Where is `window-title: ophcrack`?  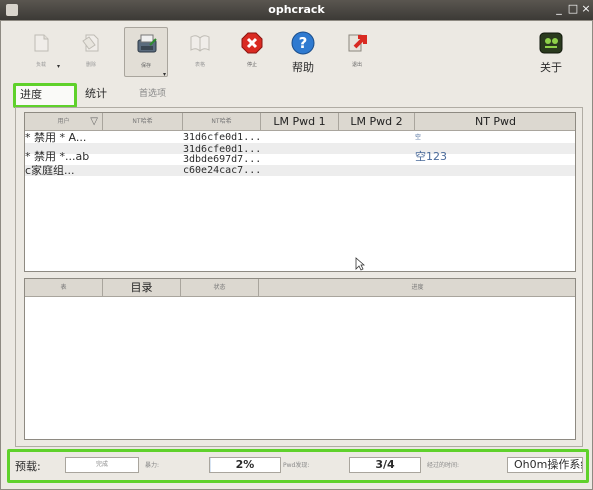 window-title: ophcrack is located at coordinates (296, 9).